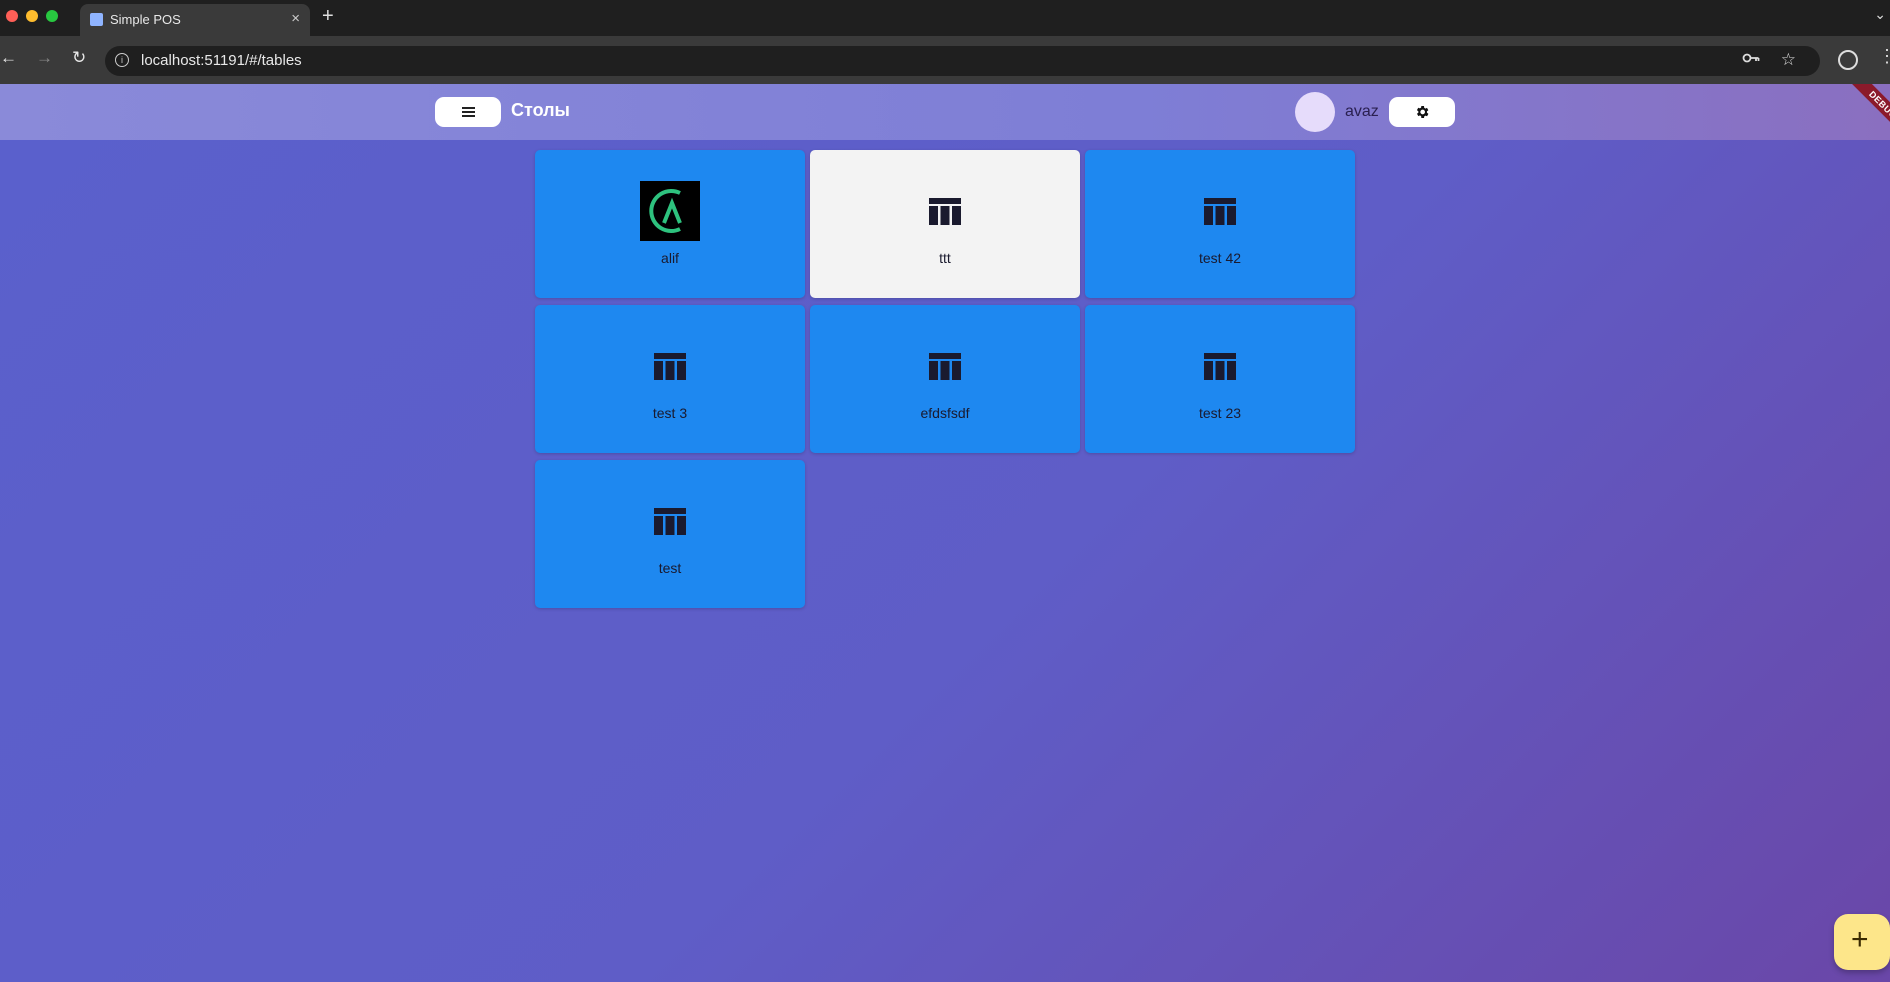  Describe the element at coordinates (52, 16) in the screenshot. I see `maximize-window-button` at that location.